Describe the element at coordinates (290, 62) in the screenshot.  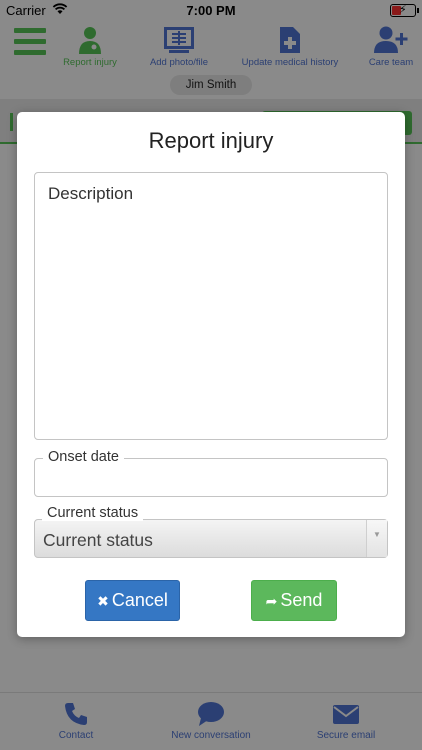
I see `toolbar-item-label: Update medical history` at that location.